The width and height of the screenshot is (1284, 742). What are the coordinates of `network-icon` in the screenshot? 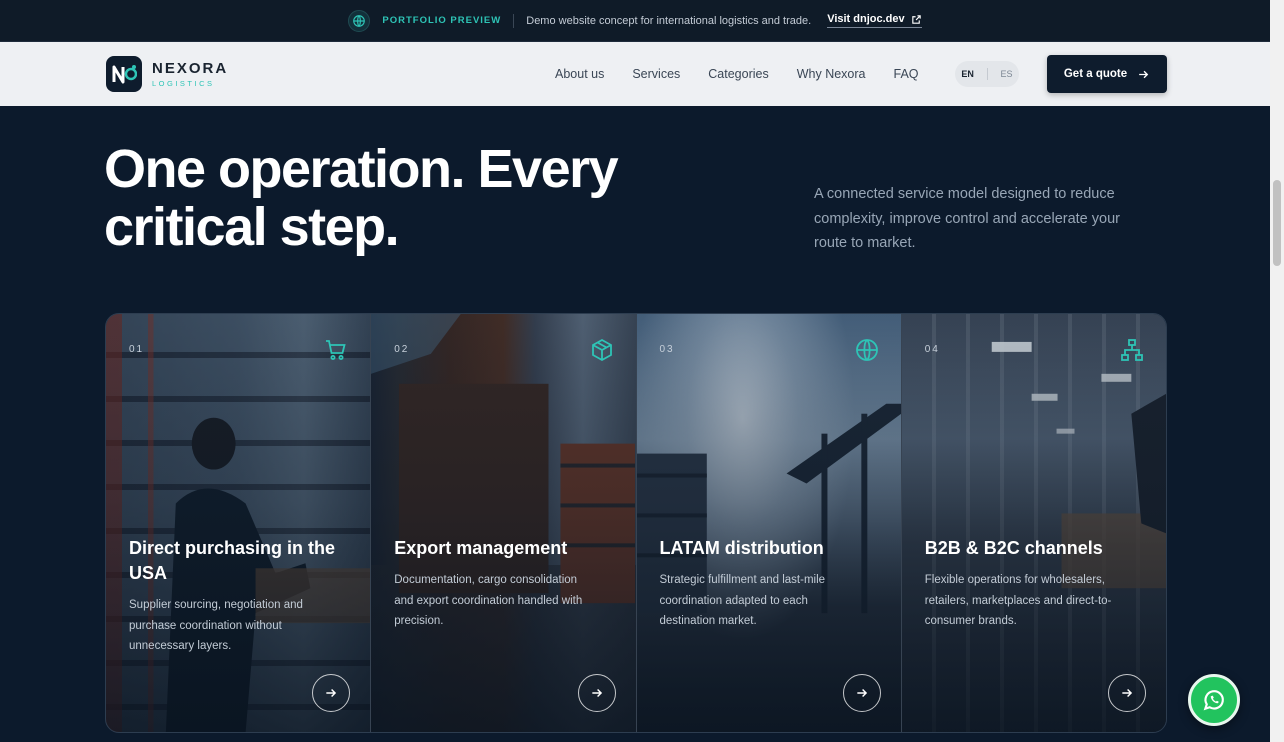 It's located at (1132, 350).